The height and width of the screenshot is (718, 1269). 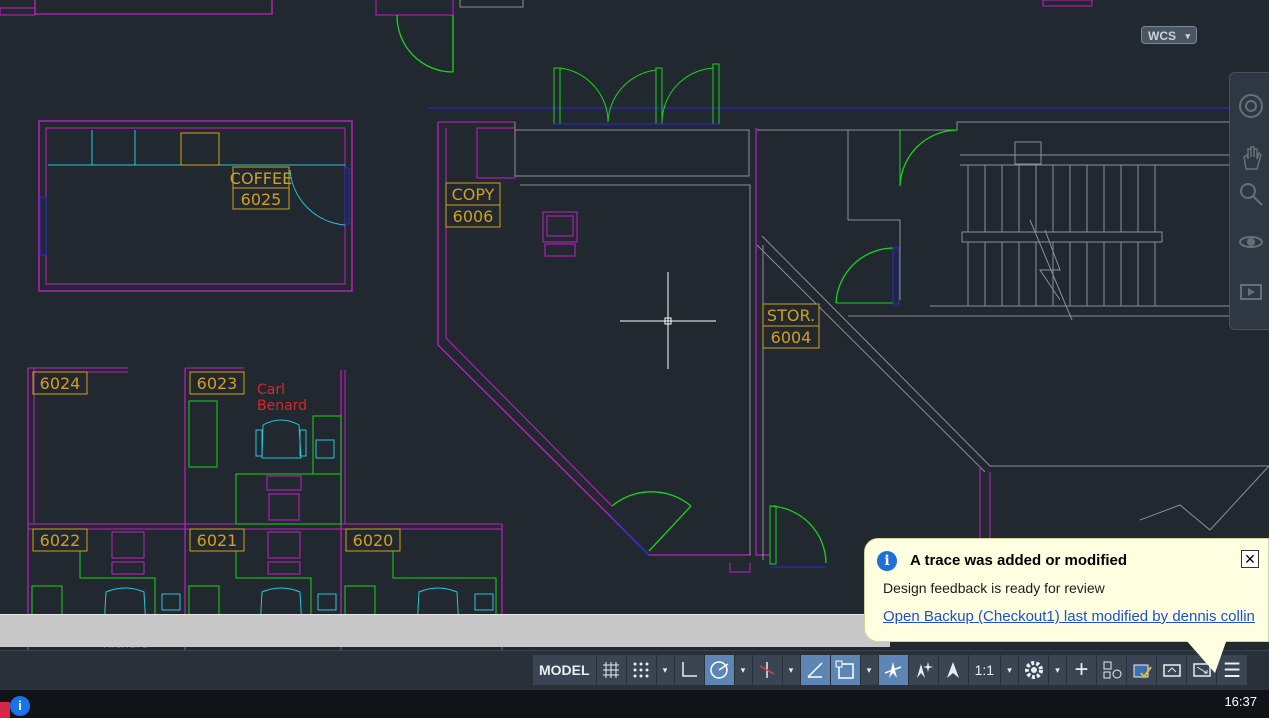 I want to click on room-number: 6025, so click(x=261, y=199).